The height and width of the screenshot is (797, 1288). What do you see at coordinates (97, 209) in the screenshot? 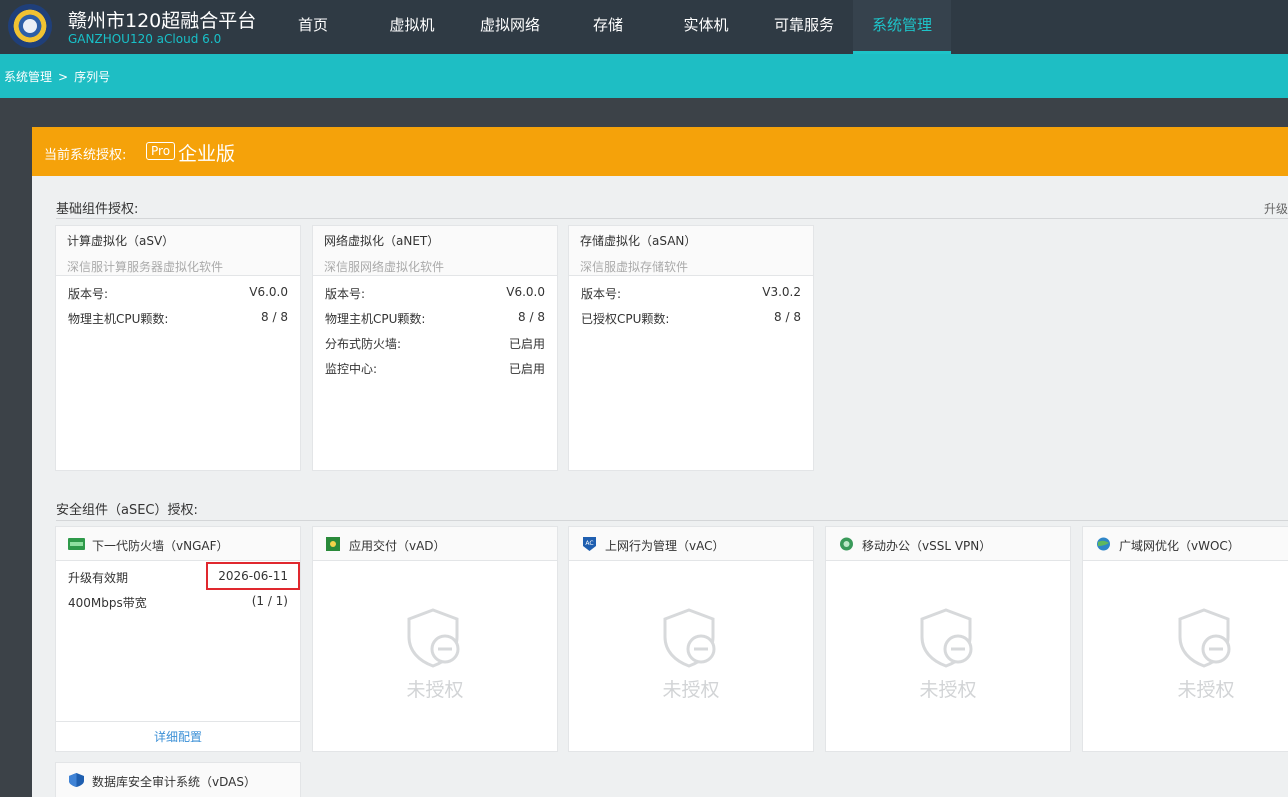
I see `basic-section-title: 基础组件授权:` at bounding box center [97, 209].